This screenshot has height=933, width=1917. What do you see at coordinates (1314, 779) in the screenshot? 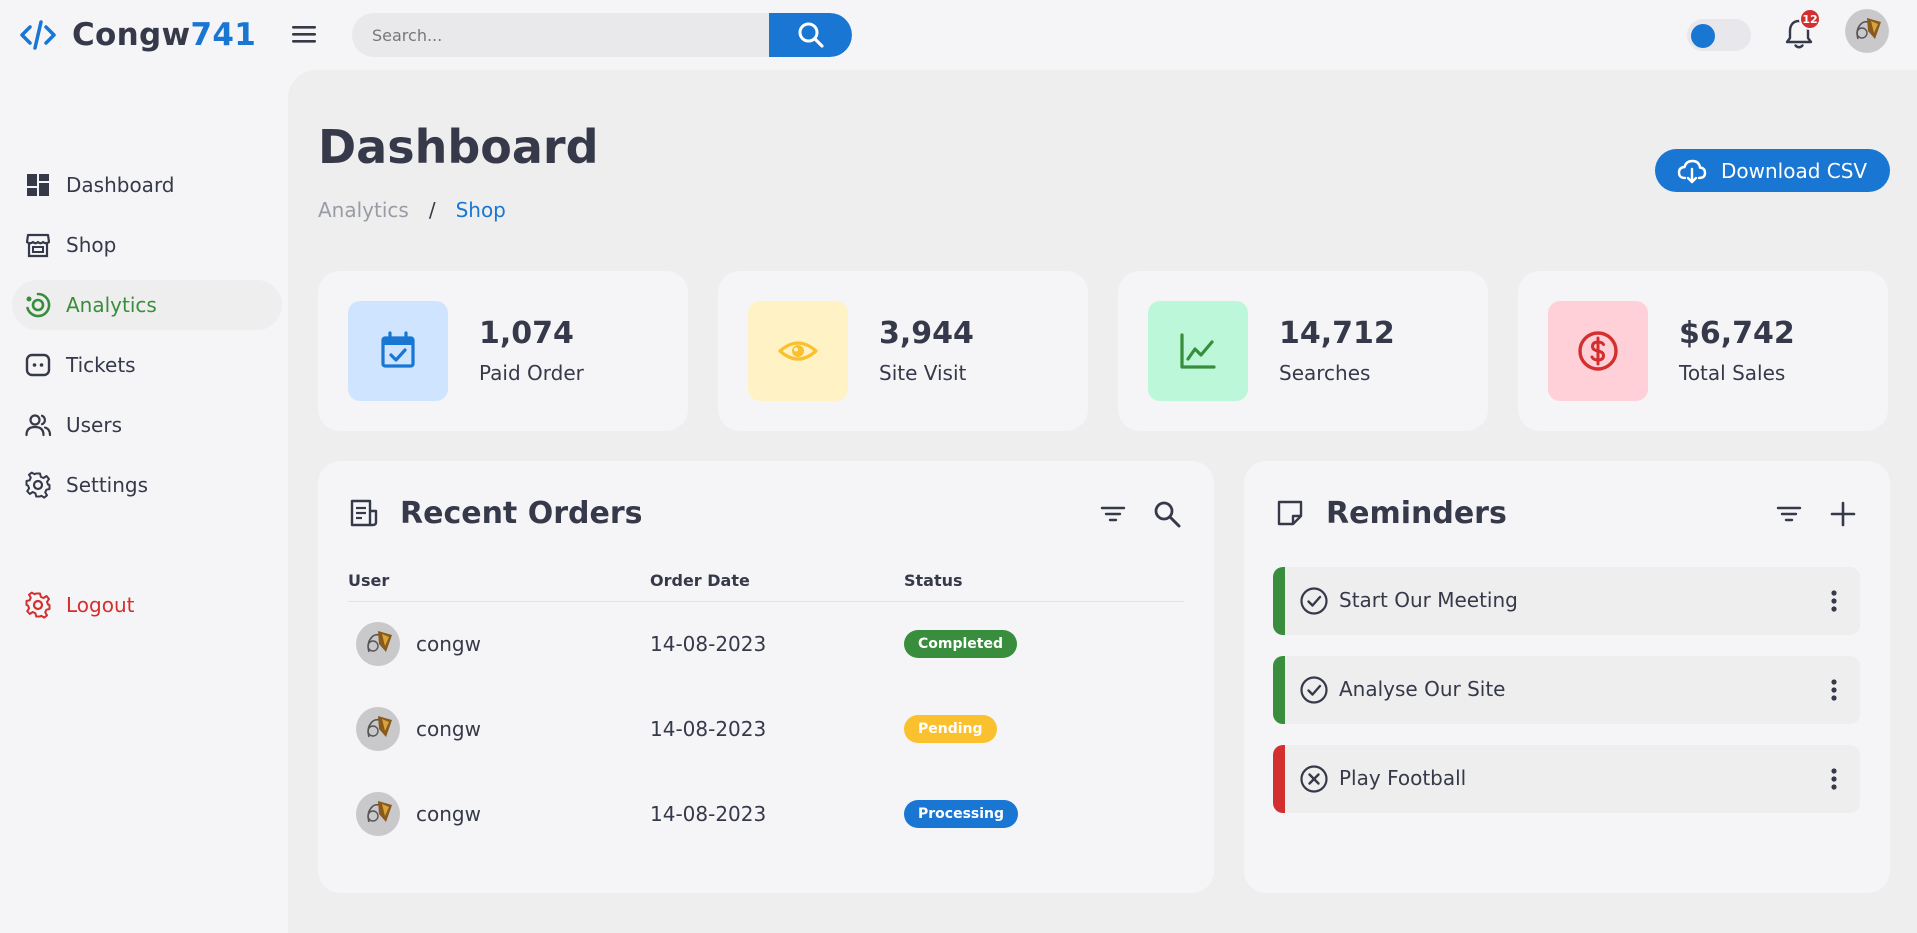
I see `cancel-circle-icon` at bounding box center [1314, 779].